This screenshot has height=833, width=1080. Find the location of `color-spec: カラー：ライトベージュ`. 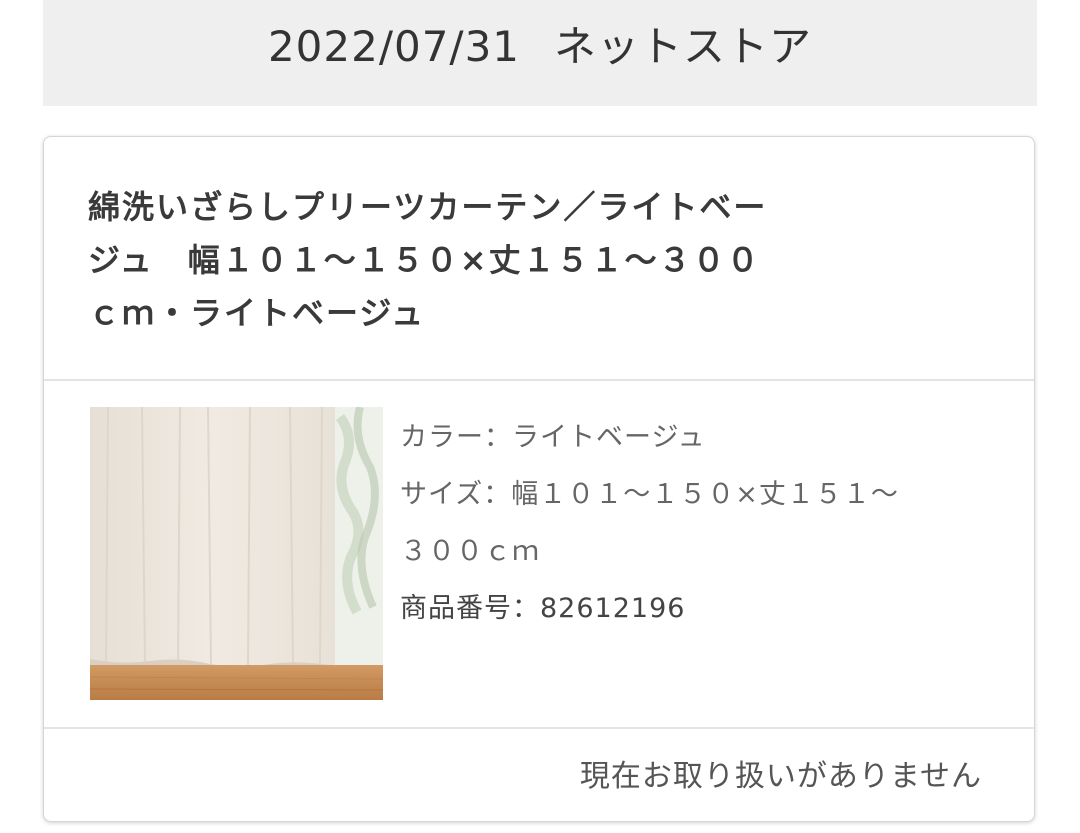

color-spec: カラー：ライトベージュ is located at coordinates (700, 437).